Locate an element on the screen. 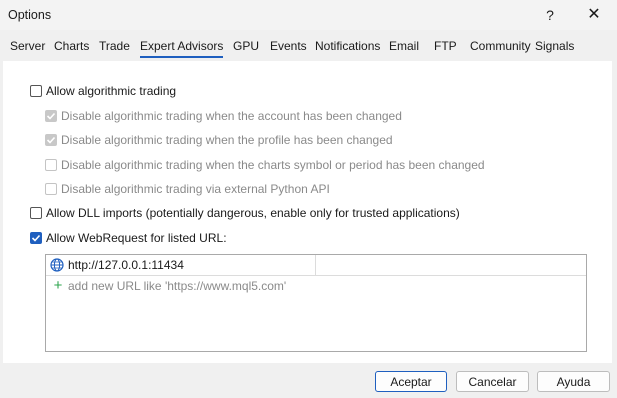  tab-trade: Trade is located at coordinates (114, 46).